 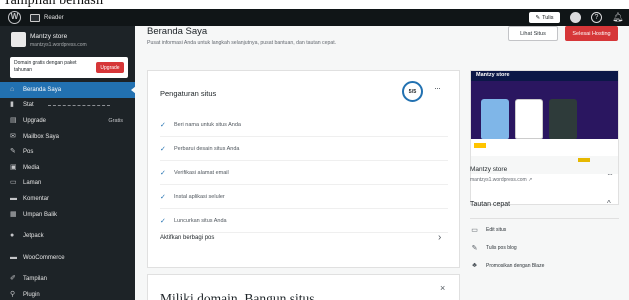 What do you see at coordinates (617, 17) in the screenshot?
I see `notification-bell-icon: 🔔︎` at bounding box center [617, 17].